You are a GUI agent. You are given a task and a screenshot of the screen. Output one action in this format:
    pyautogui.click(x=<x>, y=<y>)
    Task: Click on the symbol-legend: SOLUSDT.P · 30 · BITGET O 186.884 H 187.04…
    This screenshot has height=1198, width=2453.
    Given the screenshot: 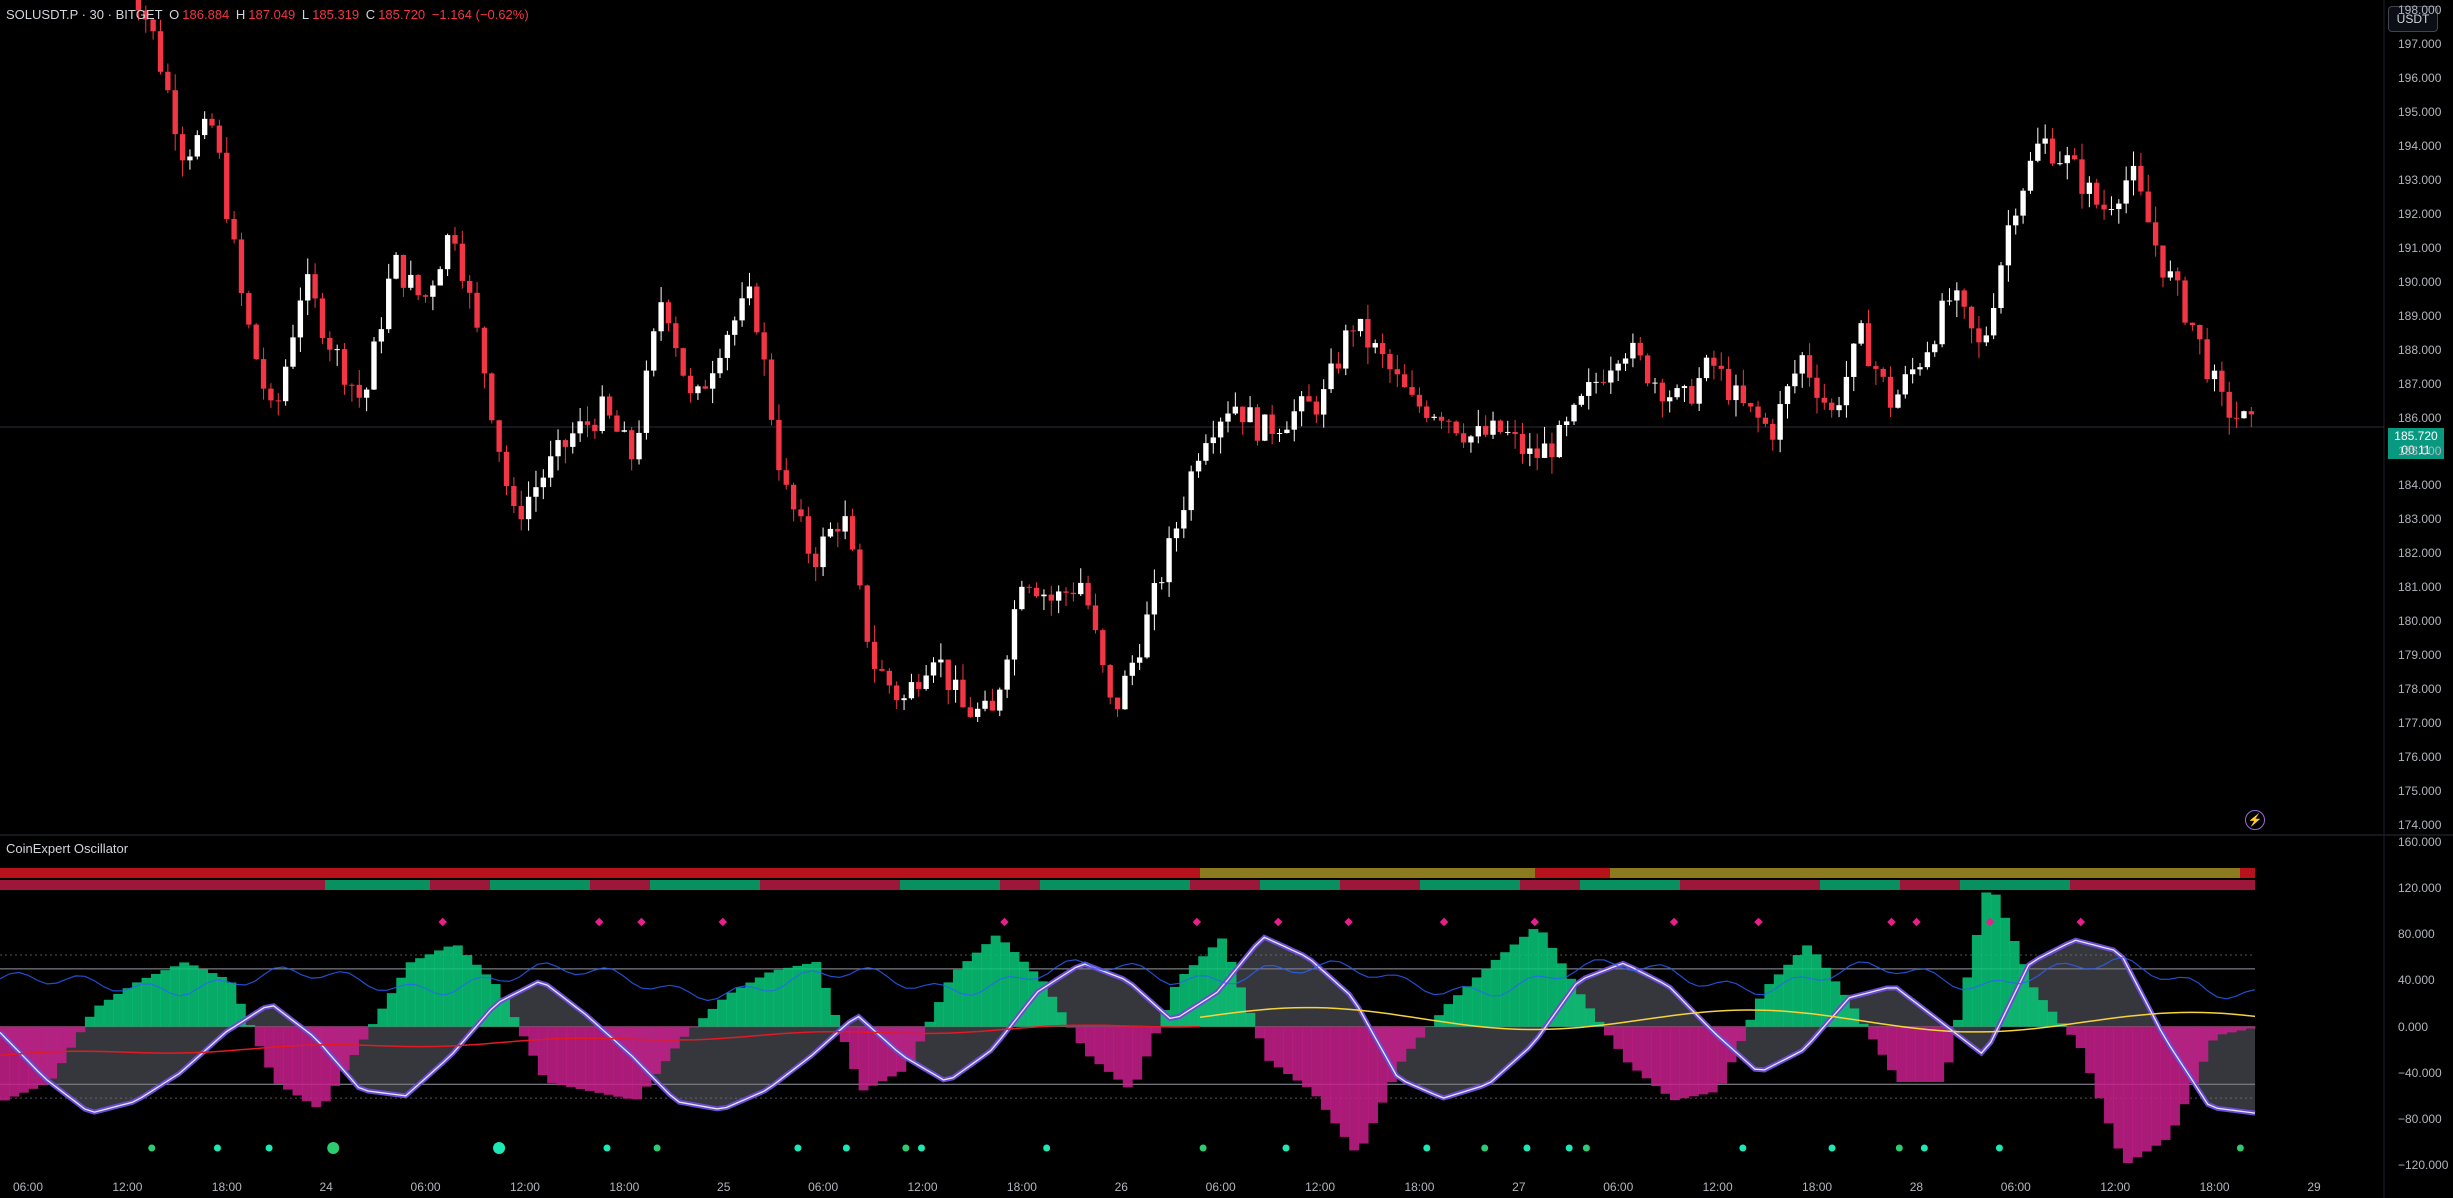 What is the action you would take?
    pyautogui.click(x=269, y=14)
    